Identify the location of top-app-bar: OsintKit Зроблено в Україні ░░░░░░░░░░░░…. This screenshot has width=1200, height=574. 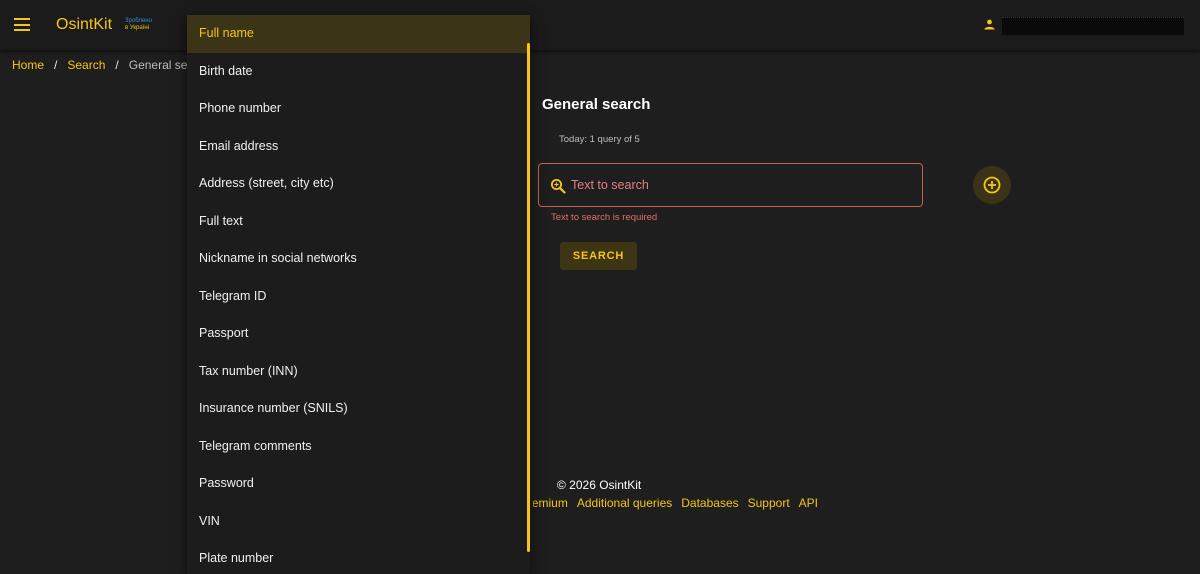
(600, 25).